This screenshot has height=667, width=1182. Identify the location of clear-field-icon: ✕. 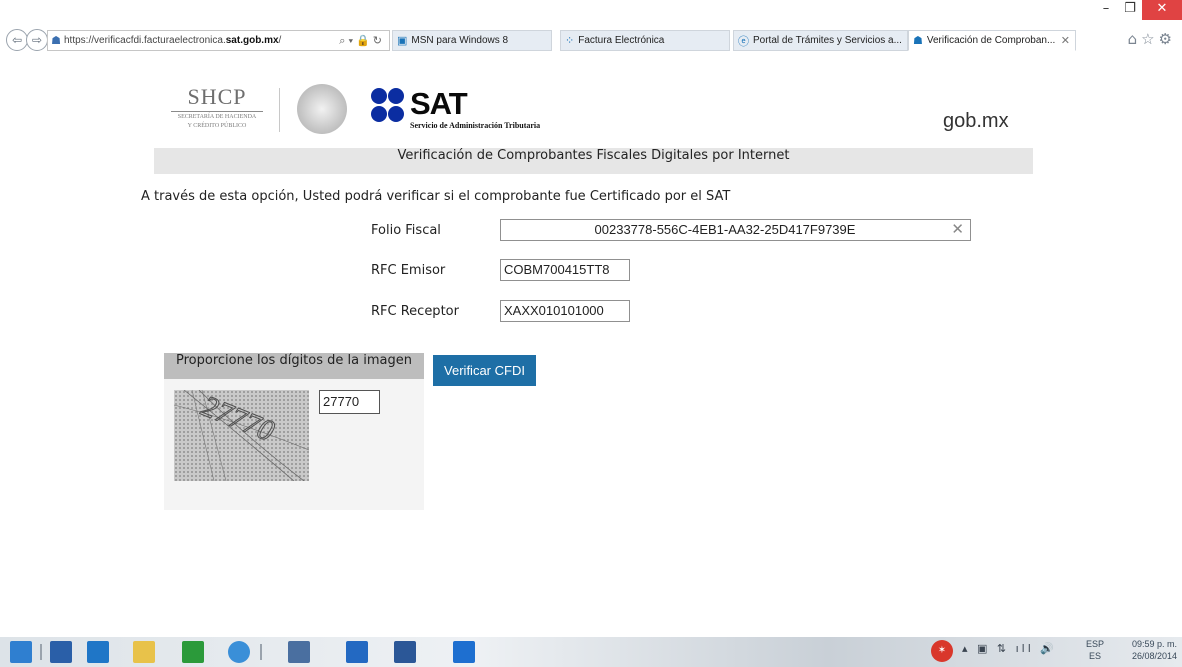
(957, 229).